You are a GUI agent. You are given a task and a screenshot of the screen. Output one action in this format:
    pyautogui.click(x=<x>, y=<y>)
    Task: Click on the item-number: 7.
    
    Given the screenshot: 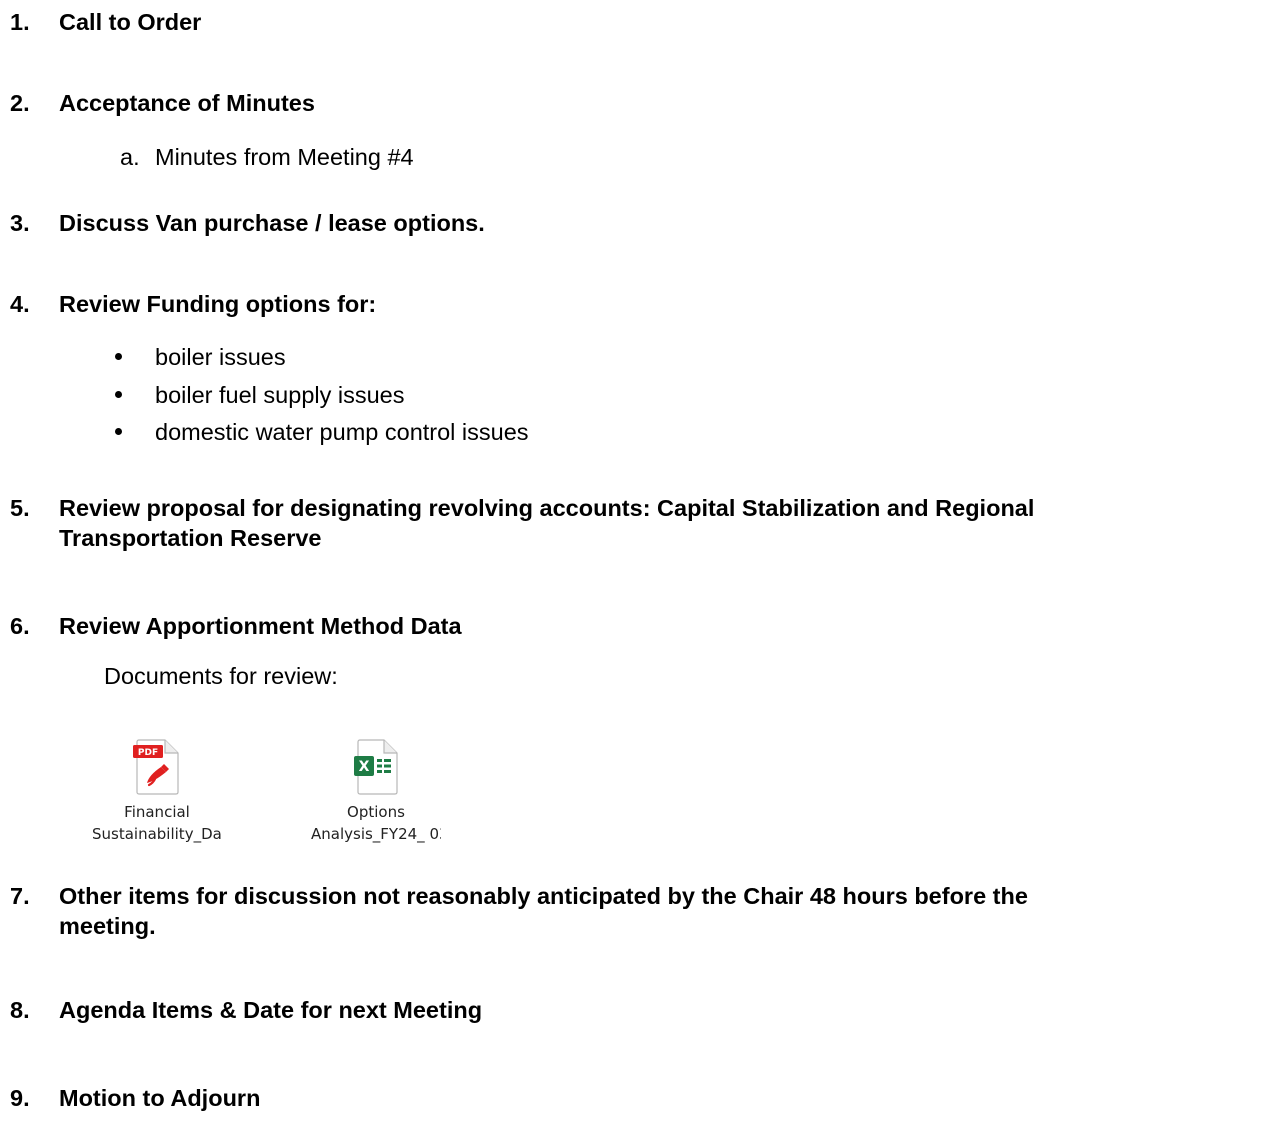 What is the action you would take?
    pyautogui.click(x=20, y=896)
    